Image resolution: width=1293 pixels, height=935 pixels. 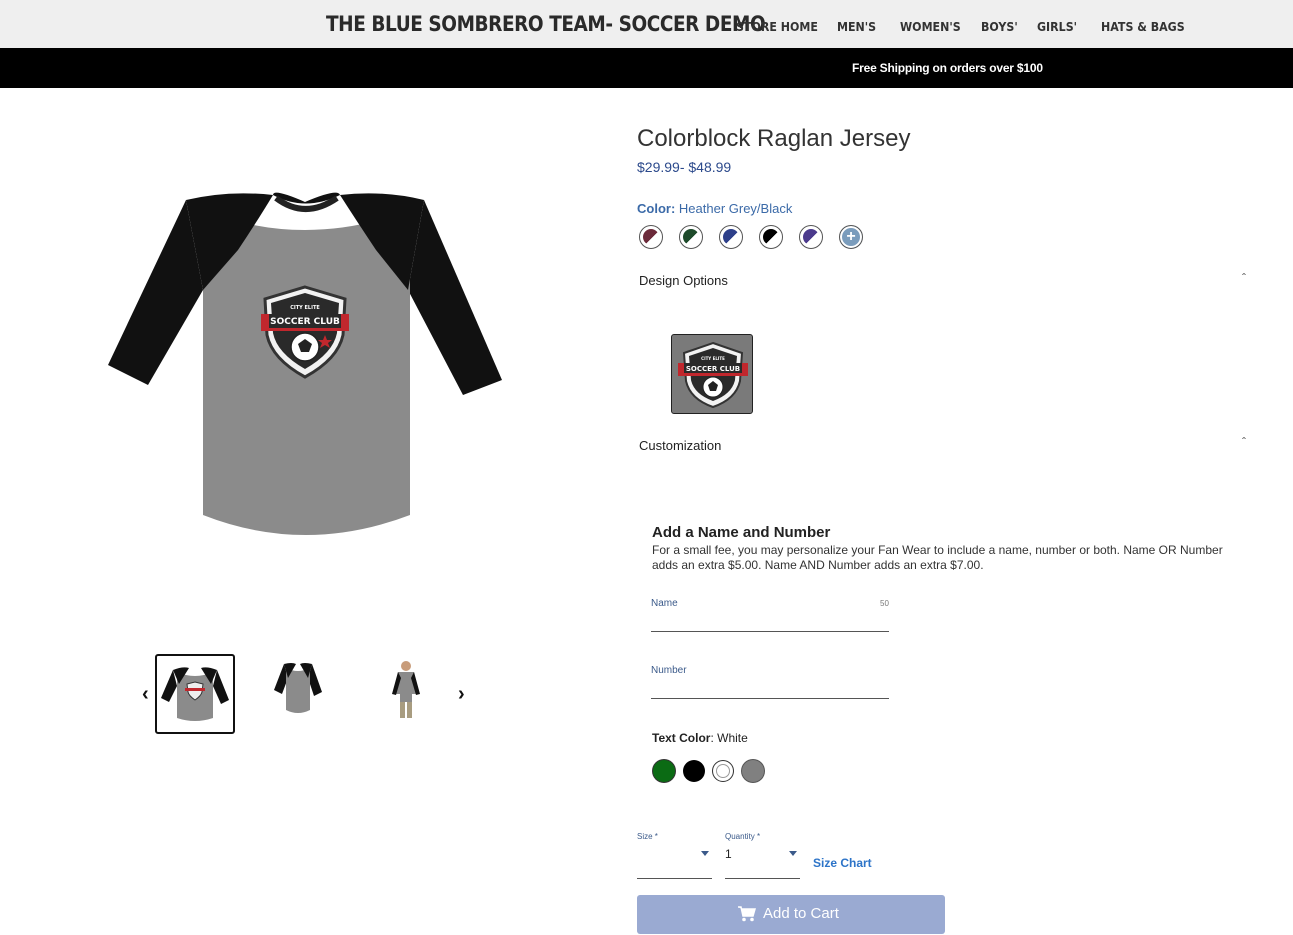 I want to click on nav-mens: MEN'S, so click(x=856, y=27).